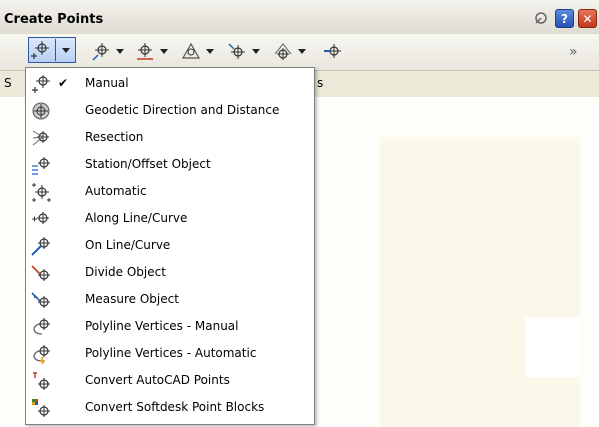 Image resolution: width=599 pixels, height=427 pixels. Describe the element at coordinates (40, 273) in the screenshot. I see `divide-object-icon` at that location.